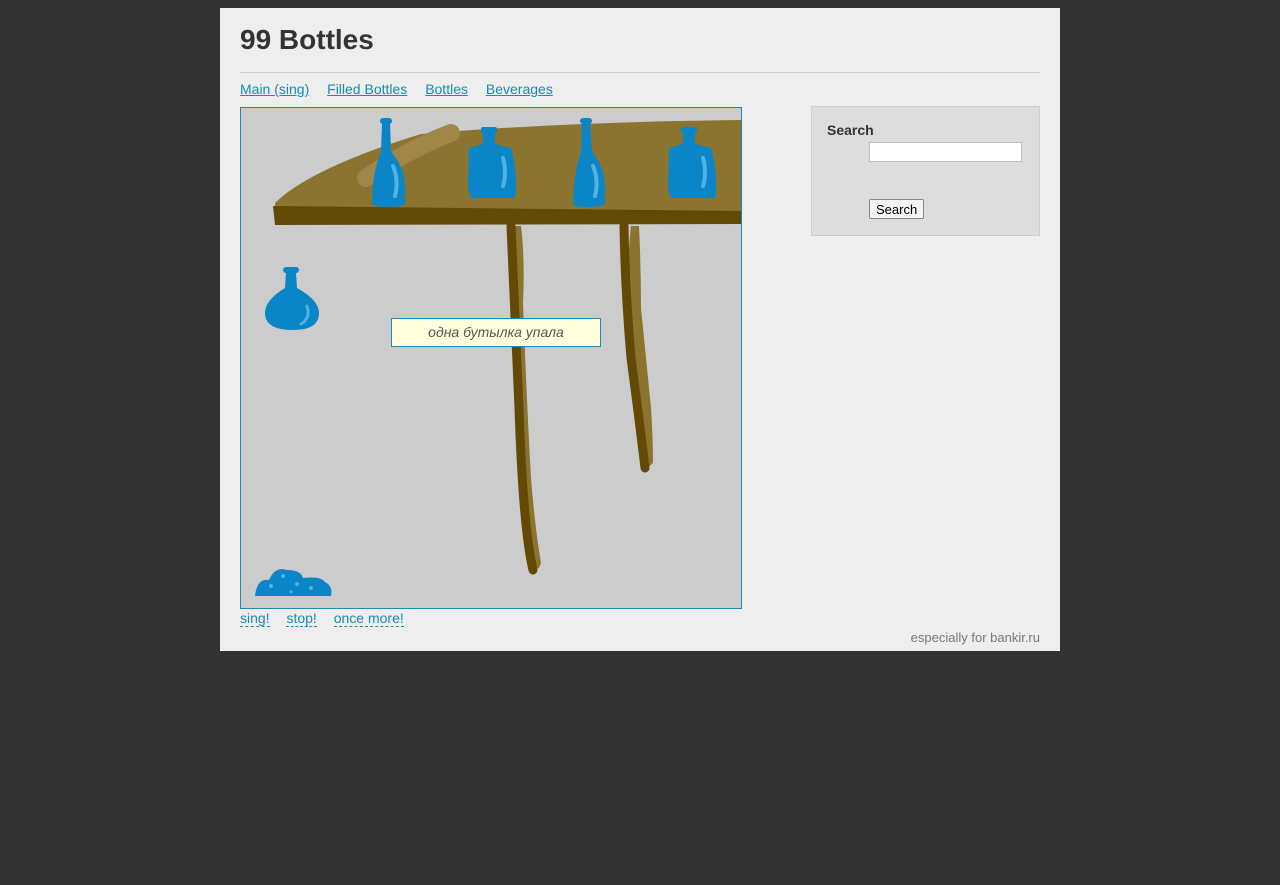 The height and width of the screenshot is (885, 1280). Describe the element at coordinates (367, 89) in the screenshot. I see `nav-filled-bottles: Filled Bottles` at that location.